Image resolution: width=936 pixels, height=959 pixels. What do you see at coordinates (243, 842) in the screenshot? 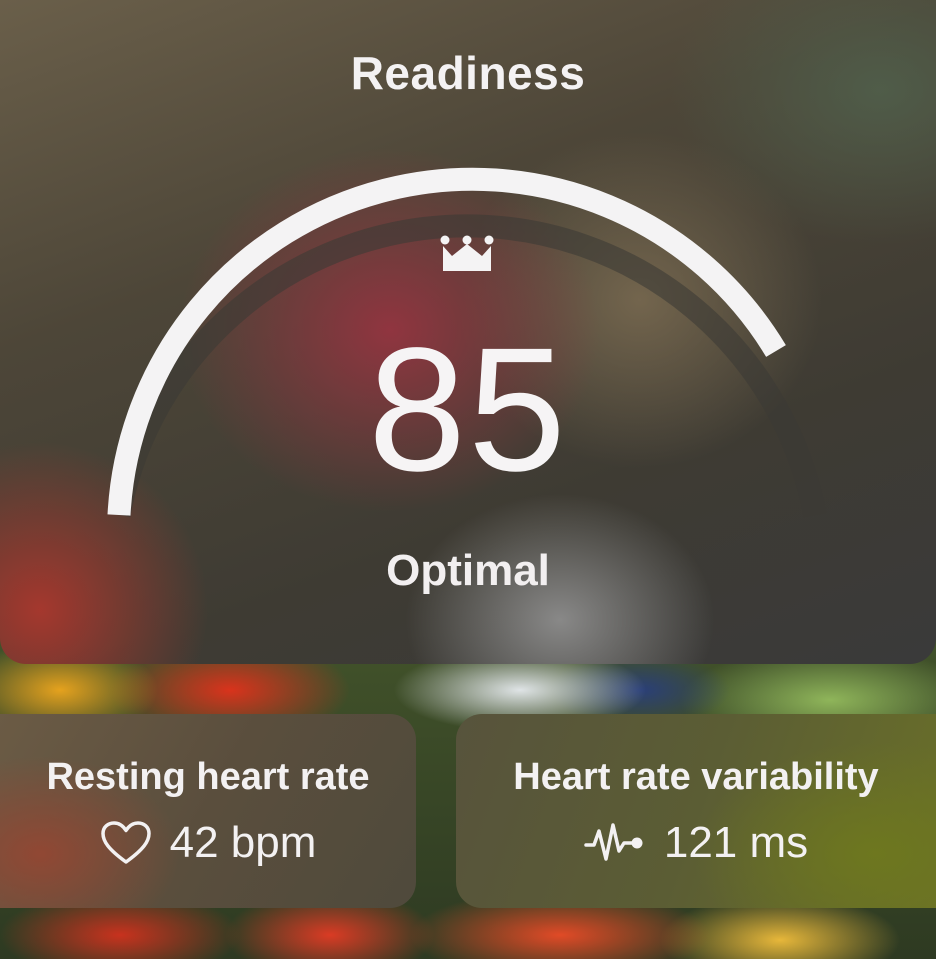
I see `resting-heart-rate-value: 42 bpm` at bounding box center [243, 842].